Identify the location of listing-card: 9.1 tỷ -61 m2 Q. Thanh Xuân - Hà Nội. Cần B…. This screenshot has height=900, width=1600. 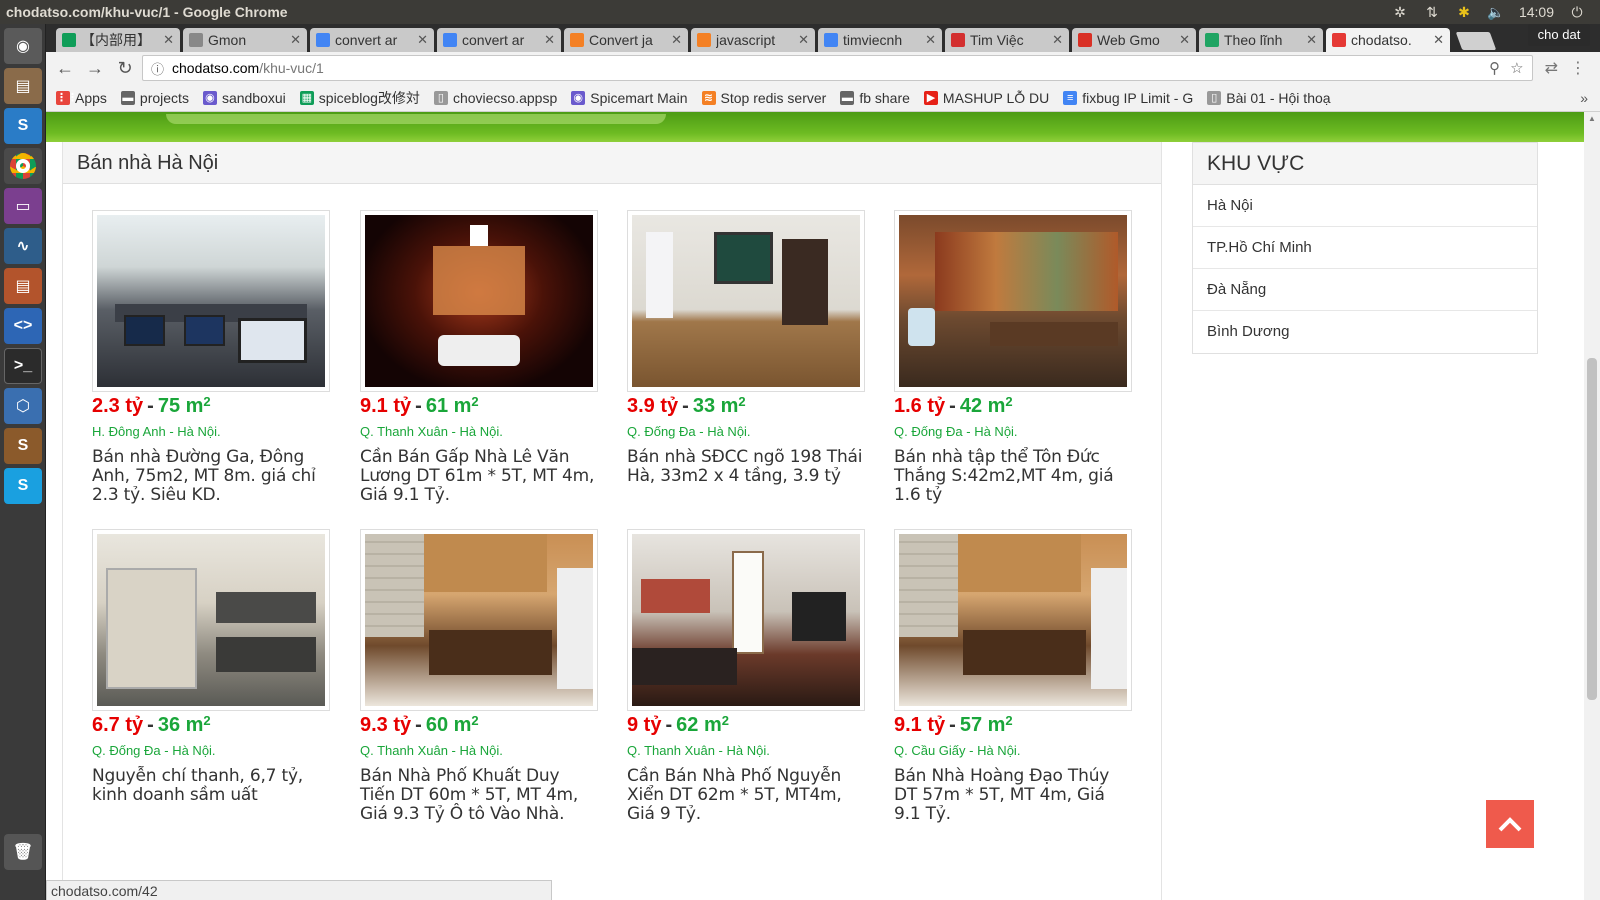
(479, 357).